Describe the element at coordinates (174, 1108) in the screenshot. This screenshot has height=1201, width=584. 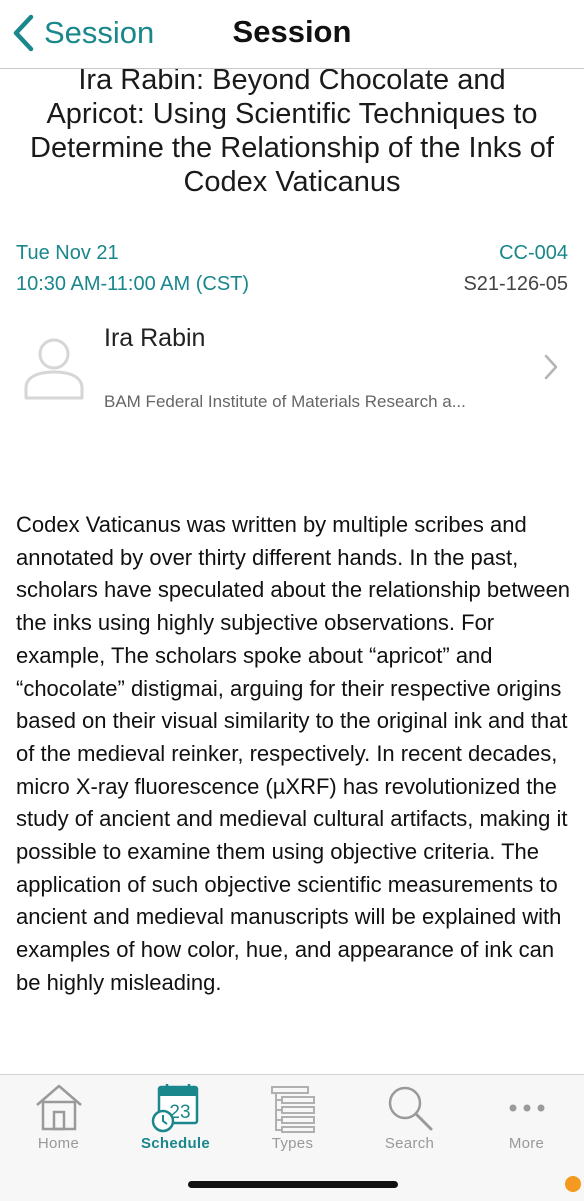
I see `calendar-icon: 23` at that location.